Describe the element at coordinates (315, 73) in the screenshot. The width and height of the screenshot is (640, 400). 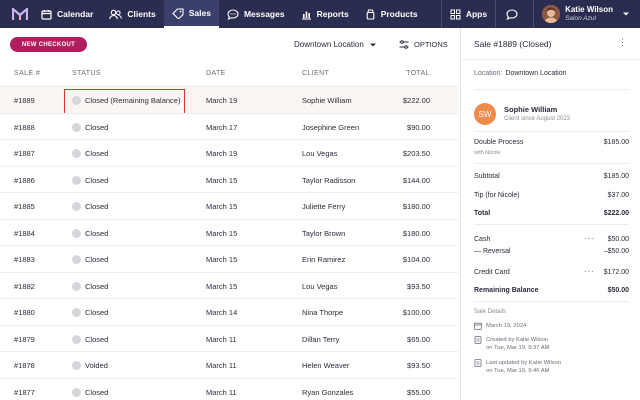
I see `col-client-header: CLIENT` at that location.